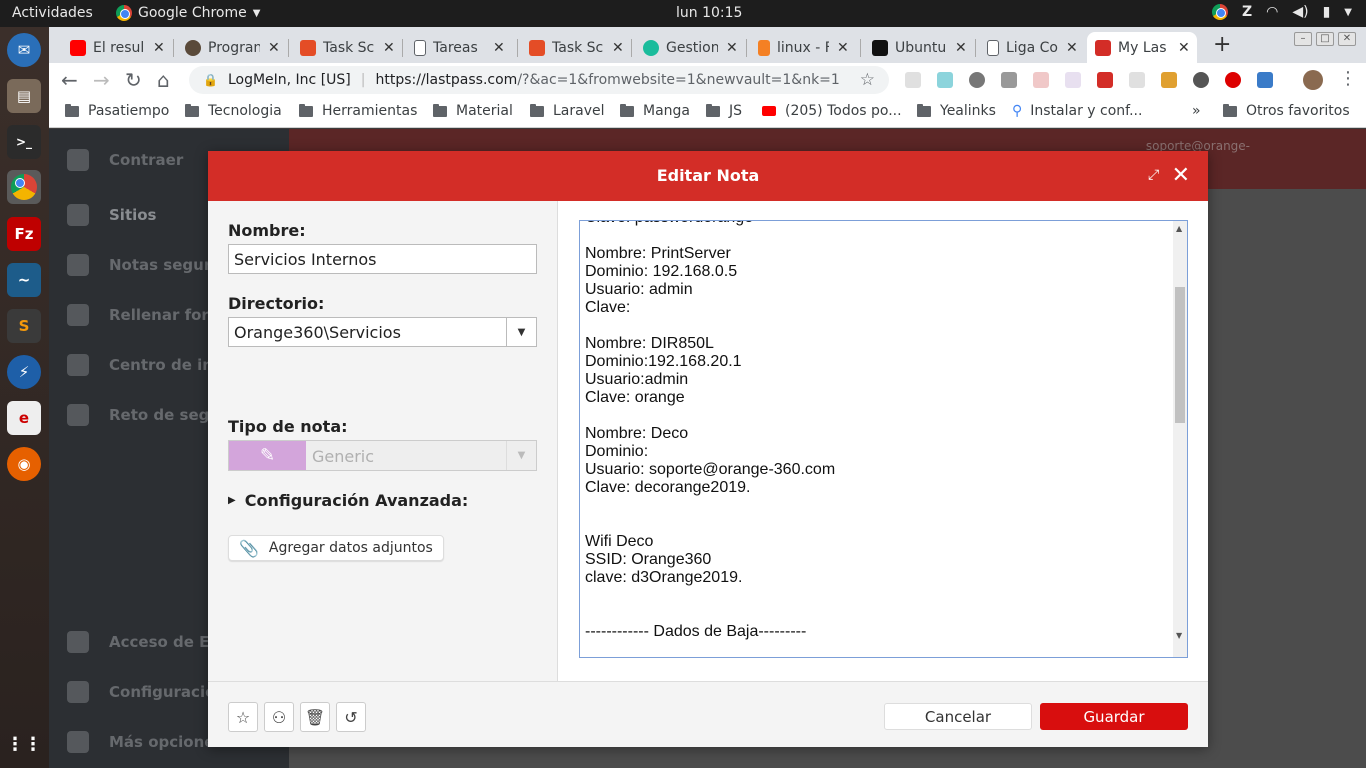  Describe the element at coordinates (144, 265) in the screenshot. I see `sidebar-item-notes: Notas segura` at that location.